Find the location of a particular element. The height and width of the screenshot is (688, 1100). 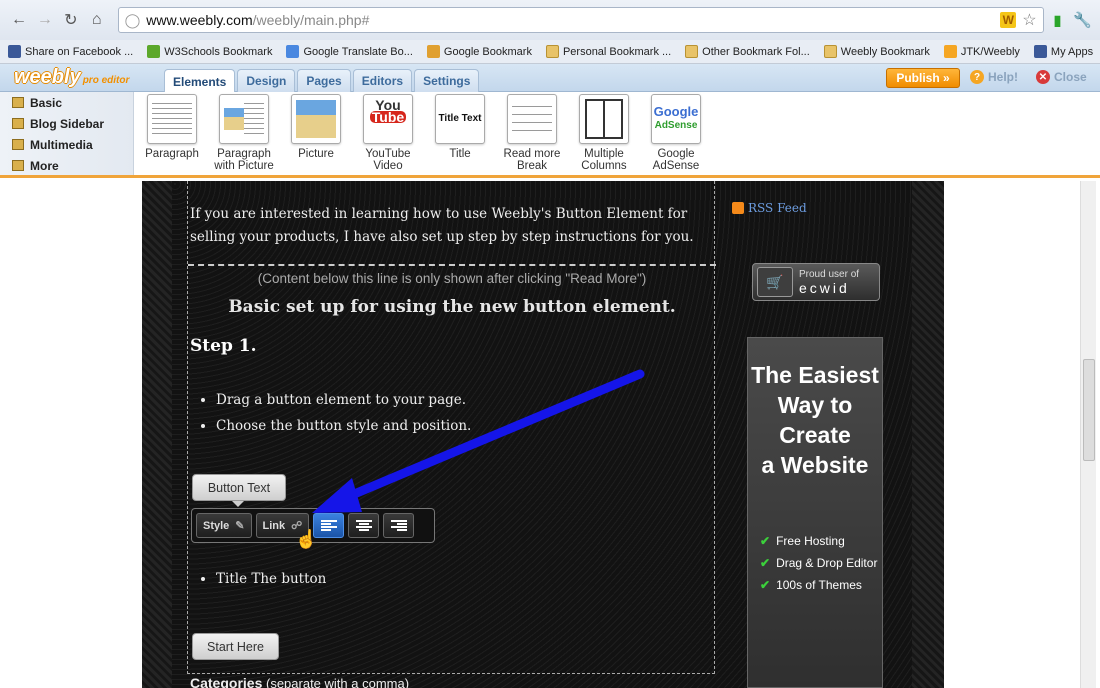

style-button: Style ✎ is located at coordinates (224, 525).